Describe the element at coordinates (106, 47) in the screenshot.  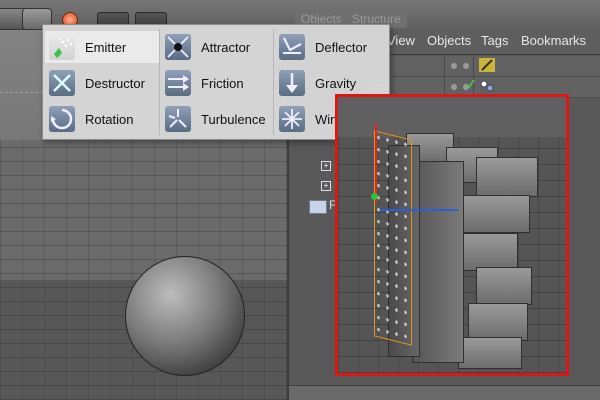
I see `menu-item-label: Emitter` at that location.